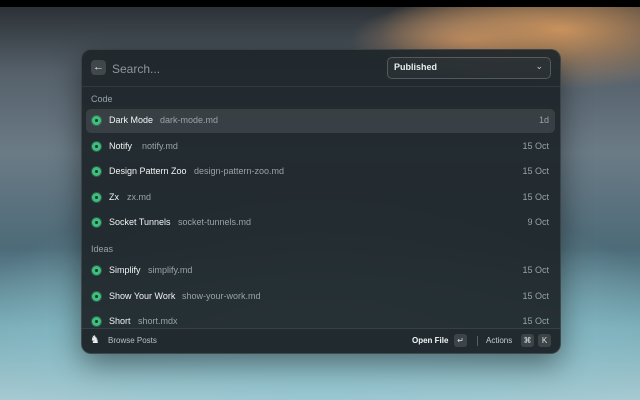  Describe the element at coordinates (527, 340) in the screenshot. I see `command-key: ⌘` at that location.